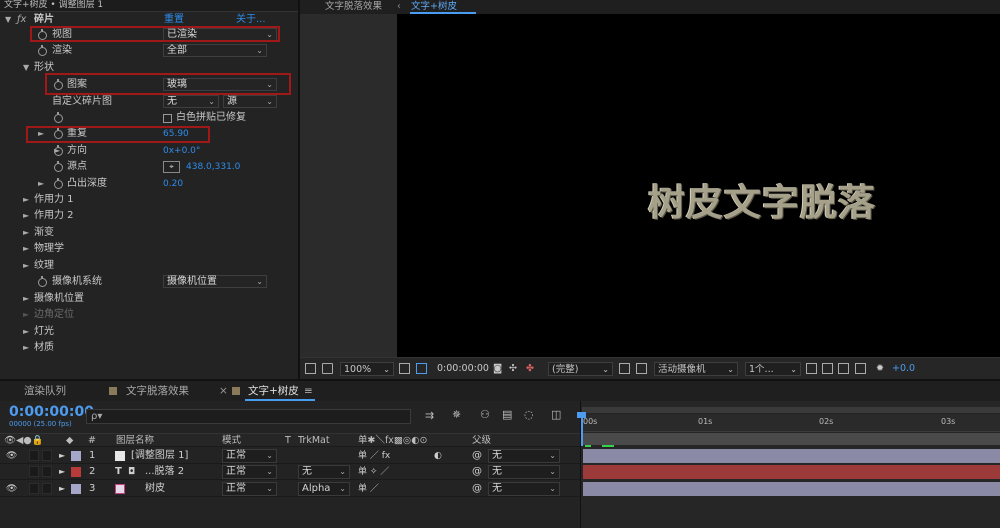  Describe the element at coordinates (290, 472) in the screenshot. I see `table-row: ► 2 T ◘ ...脱落 2 正常 ⌄ 无 ⌄ 单 ✧ ／ @ 无 ⌄` at that location.